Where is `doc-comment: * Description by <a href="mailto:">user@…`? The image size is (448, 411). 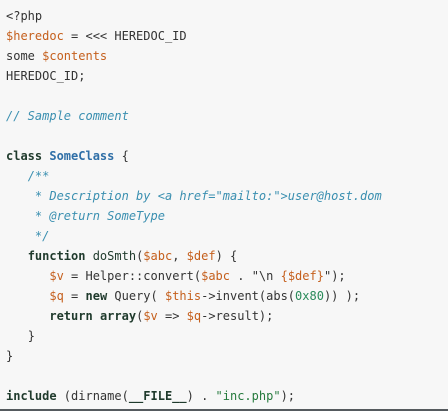
doc-comment: * Description by <a href="mailto:">user@… is located at coordinates (204, 196).